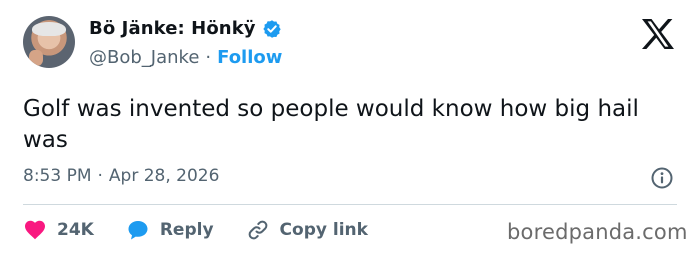 The height and width of the screenshot is (256, 700). What do you see at coordinates (164, 176) in the screenshot?
I see `tweet-date: Apr 28, 2026` at bounding box center [164, 176].